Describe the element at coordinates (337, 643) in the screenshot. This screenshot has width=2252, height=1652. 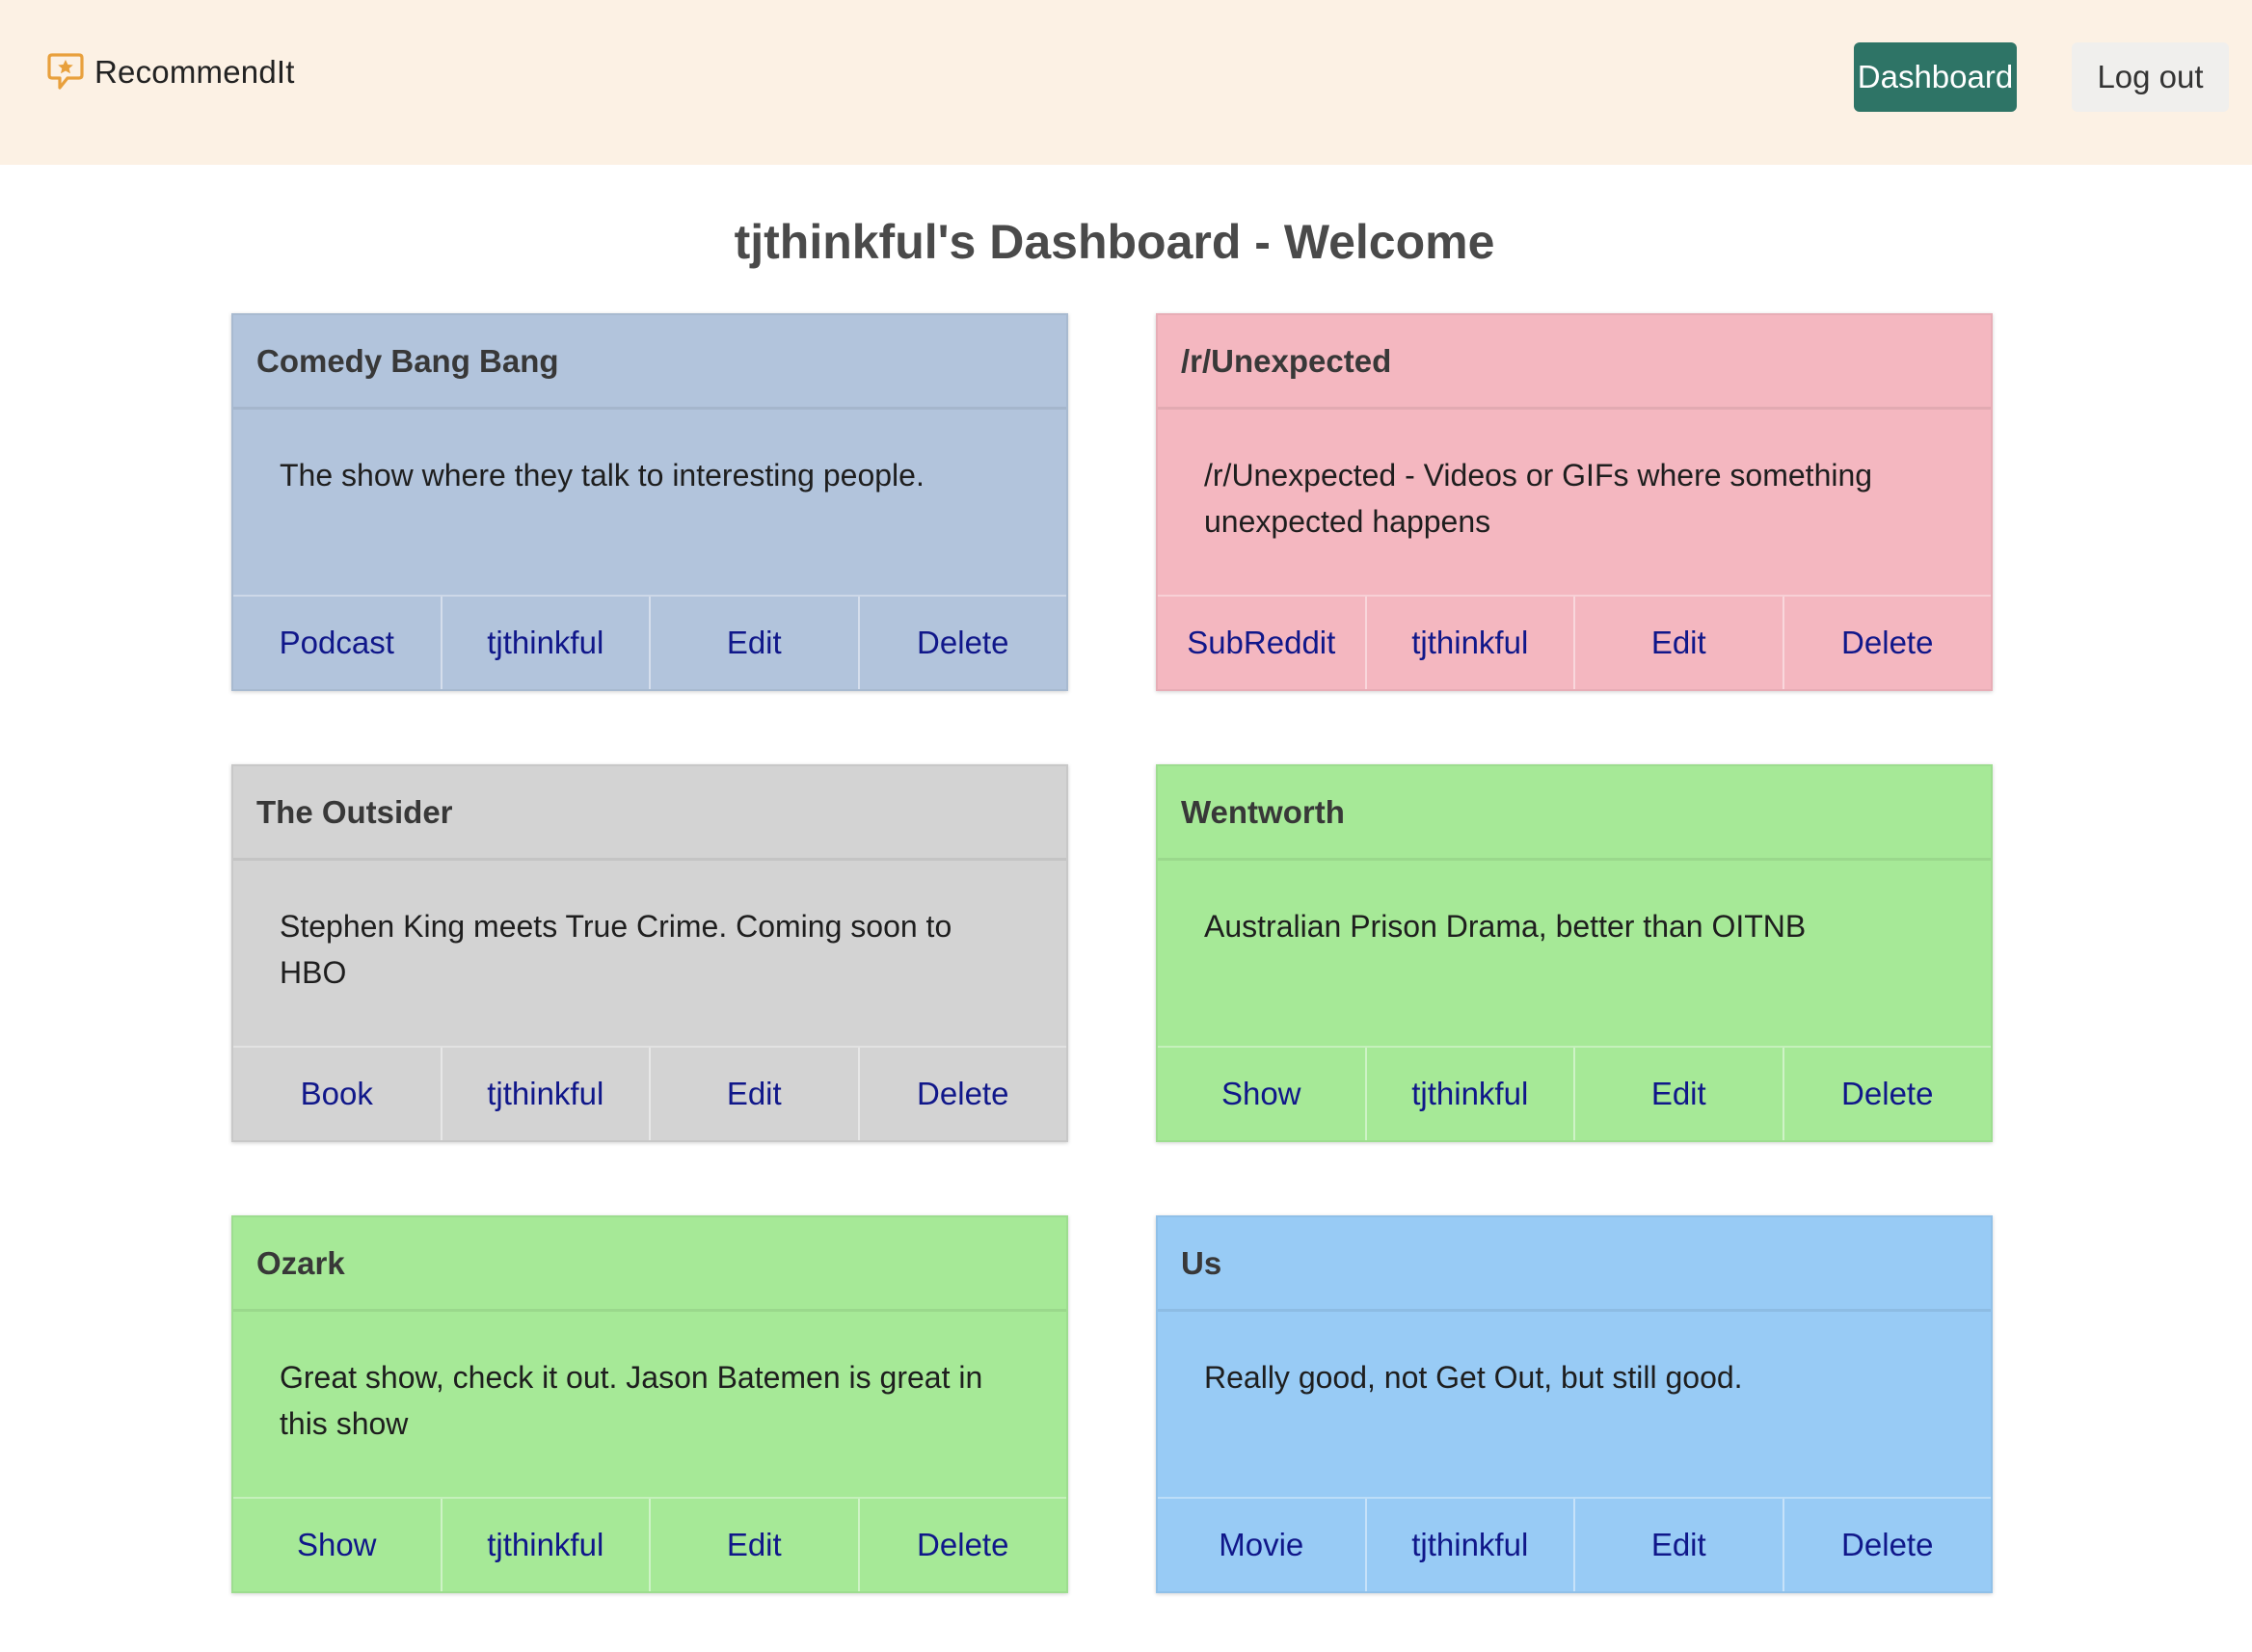
I see `category-link: Podcast` at that location.